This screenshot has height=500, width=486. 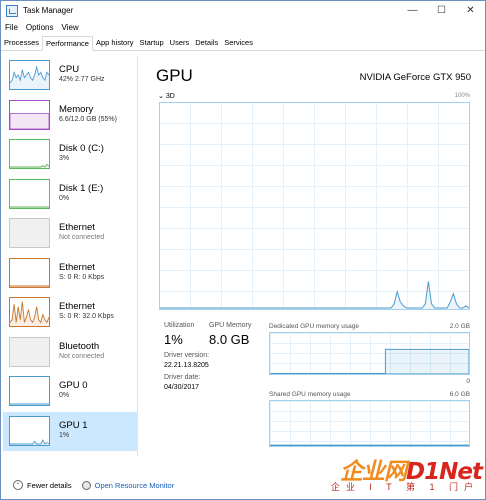 I want to click on chevron-down-icon: ⌄, so click(x=161, y=96).